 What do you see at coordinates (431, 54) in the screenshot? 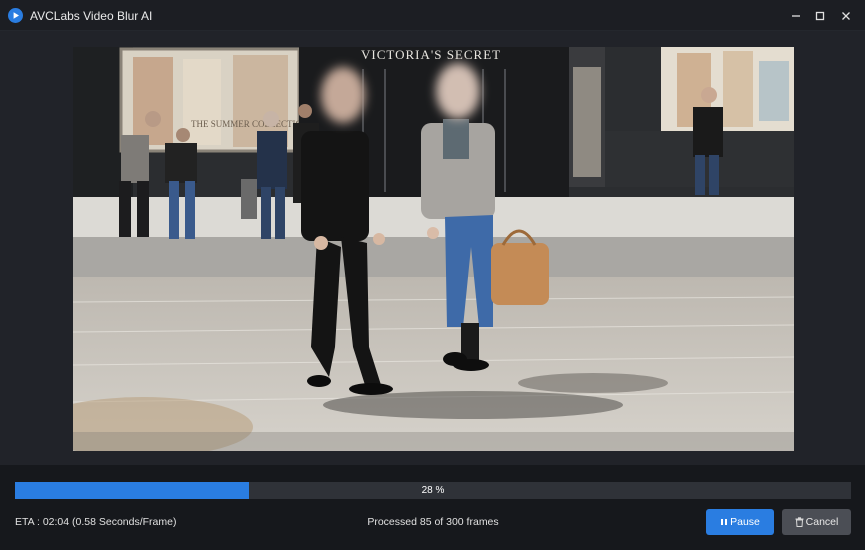
I see `storefront-sign: VICTORIA'S SECRET` at bounding box center [431, 54].